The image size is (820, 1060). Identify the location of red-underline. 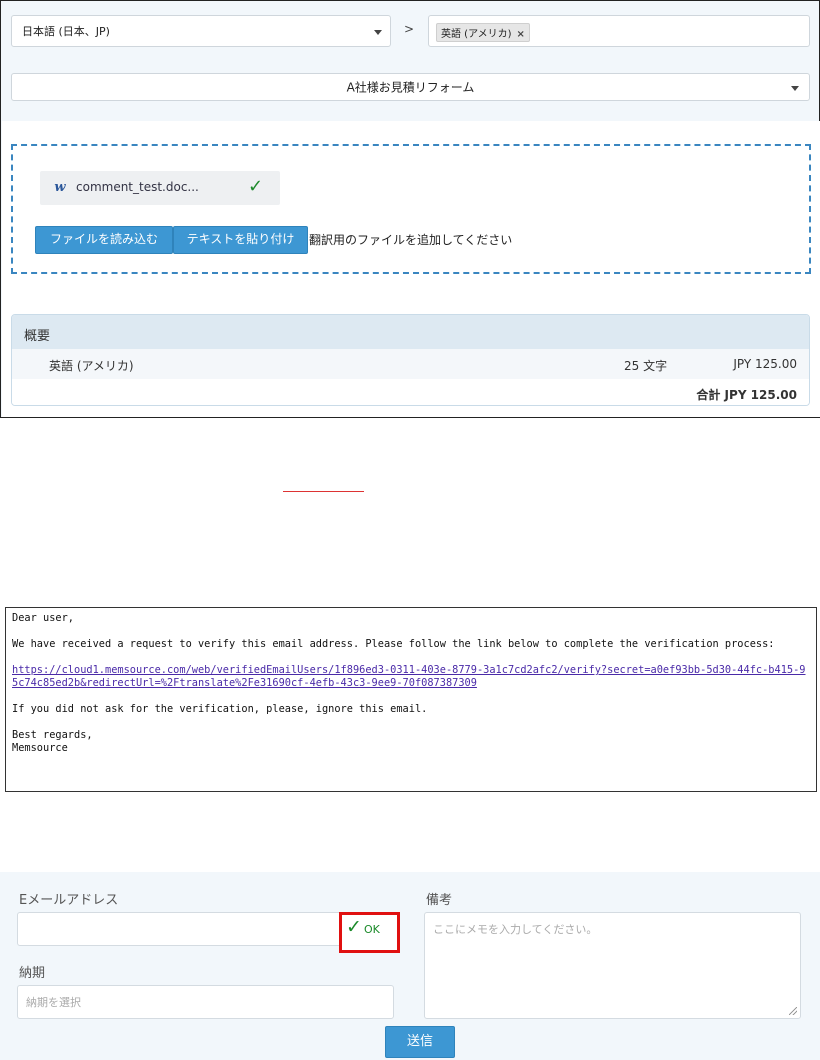
(323, 491).